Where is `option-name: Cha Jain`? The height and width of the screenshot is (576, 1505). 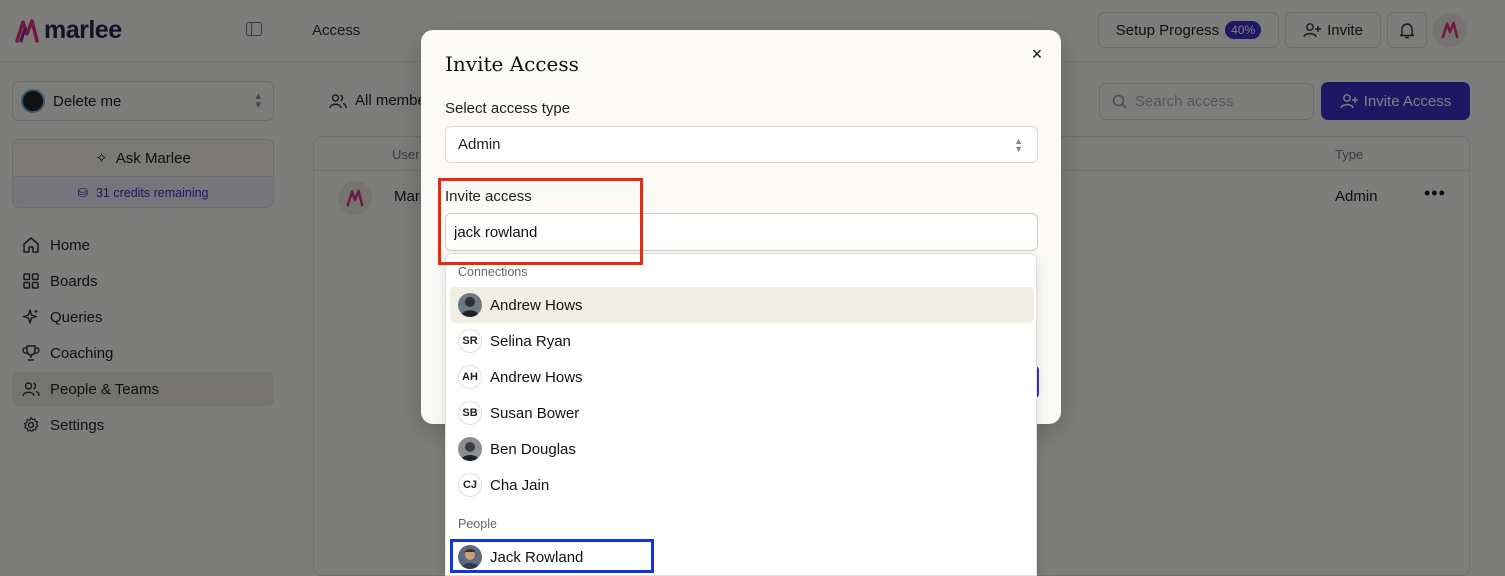
option-name: Cha Jain is located at coordinates (520, 485).